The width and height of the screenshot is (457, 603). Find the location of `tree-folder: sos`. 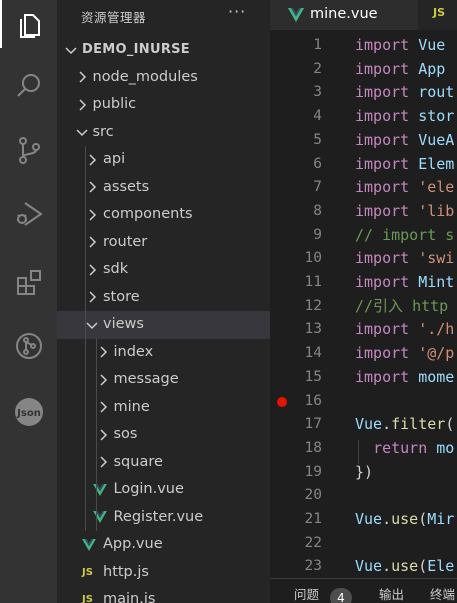

tree-folder: sos is located at coordinates (163, 435).